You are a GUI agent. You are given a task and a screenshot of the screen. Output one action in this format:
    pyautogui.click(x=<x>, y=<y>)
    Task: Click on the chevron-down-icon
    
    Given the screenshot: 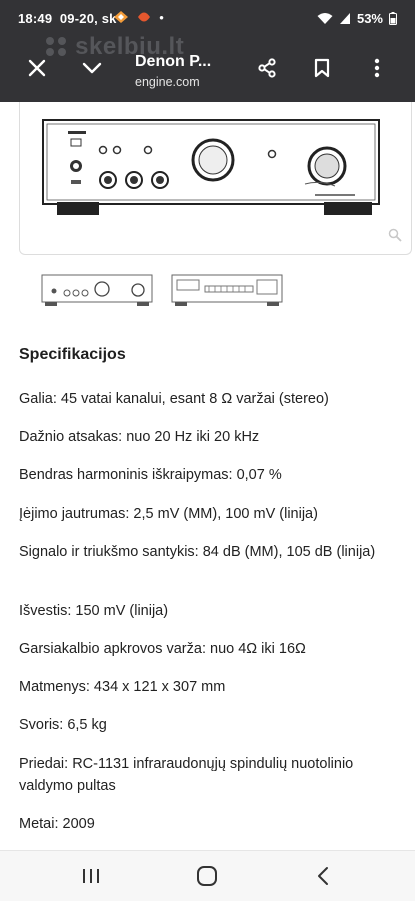 What is the action you would take?
    pyautogui.click(x=92, y=68)
    